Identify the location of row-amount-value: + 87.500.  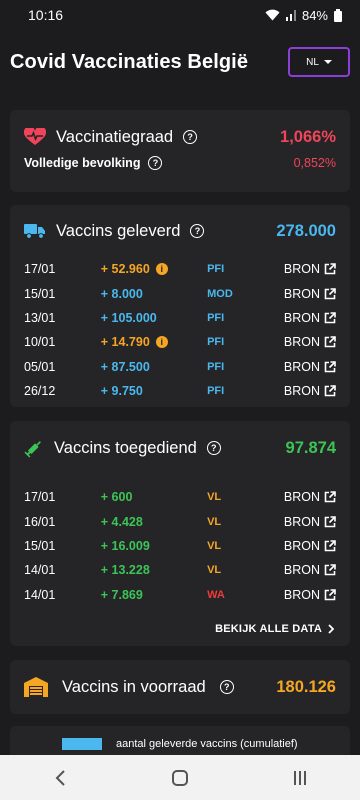
(125, 366).